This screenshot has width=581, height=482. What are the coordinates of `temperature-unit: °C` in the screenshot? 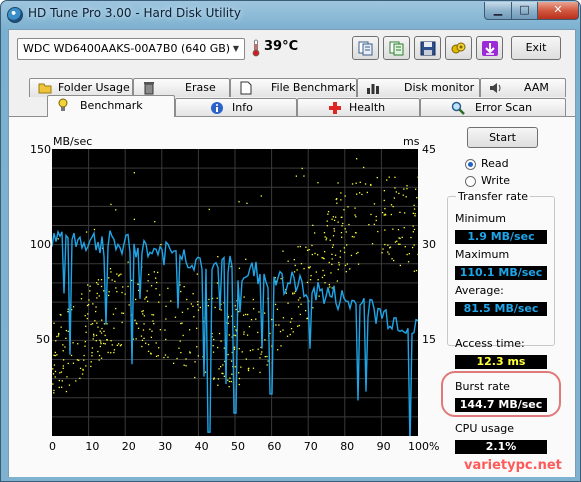 It's located at (290, 46).